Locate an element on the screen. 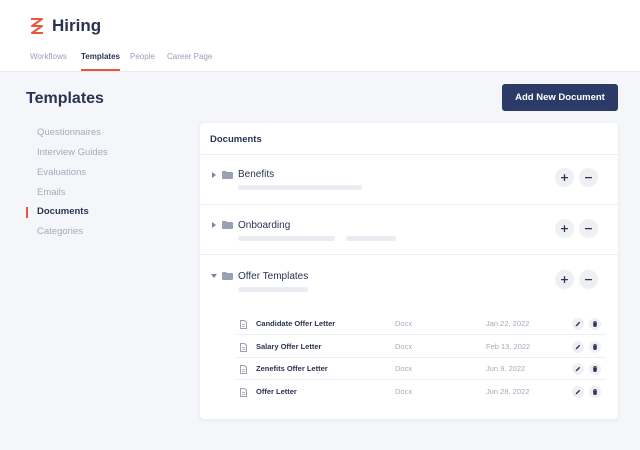 Image resolution: width=640 pixels, height=450 pixels. hiring-logo-icon is located at coordinates (37, 26).